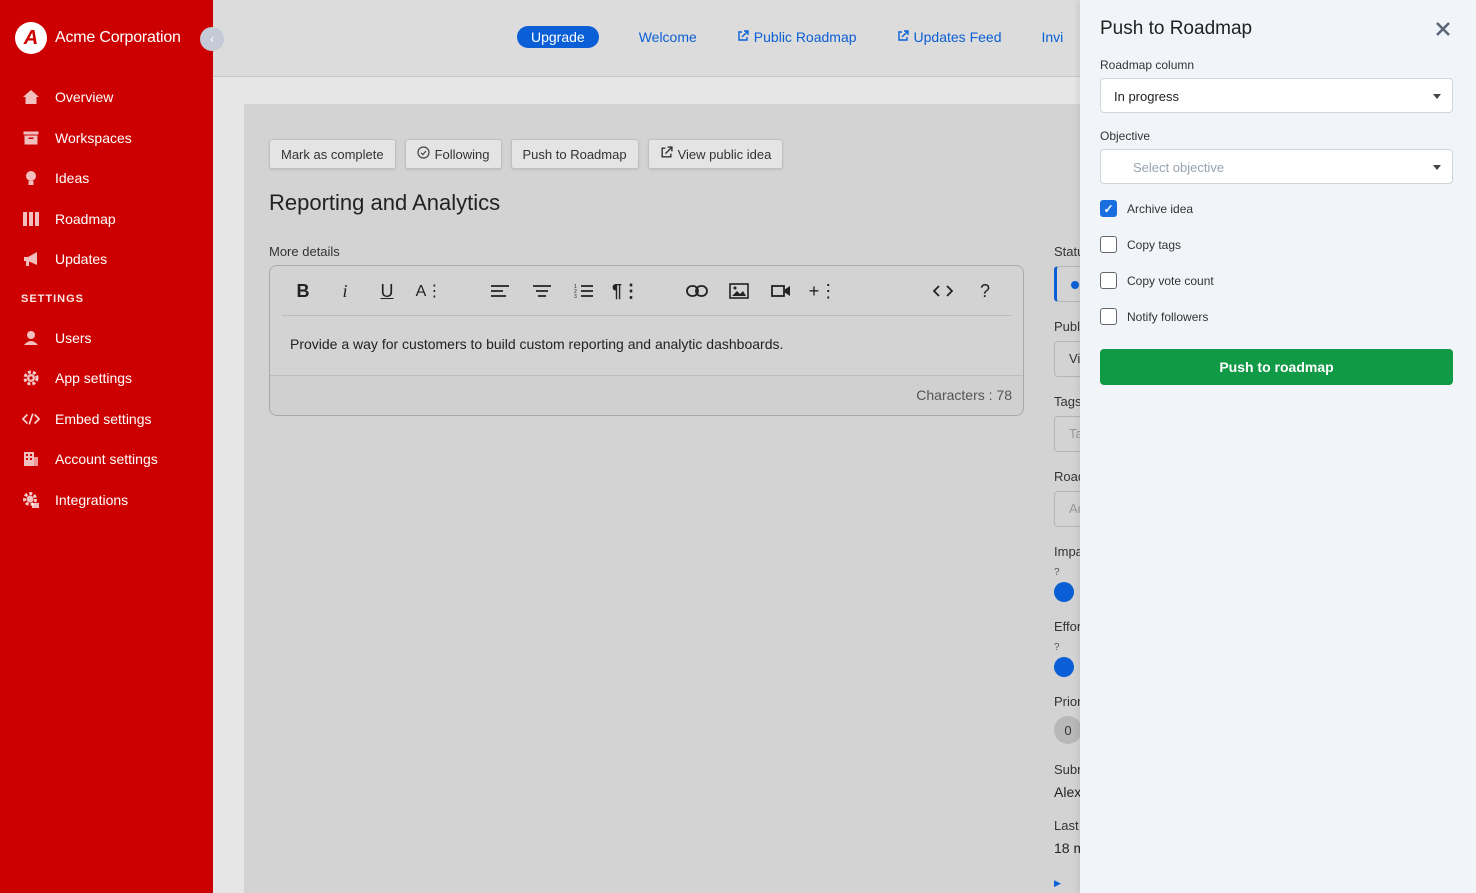  Describe the element at coordinates (1064, 592) in the screenshot. I see `impact-slider-handle` at that location.